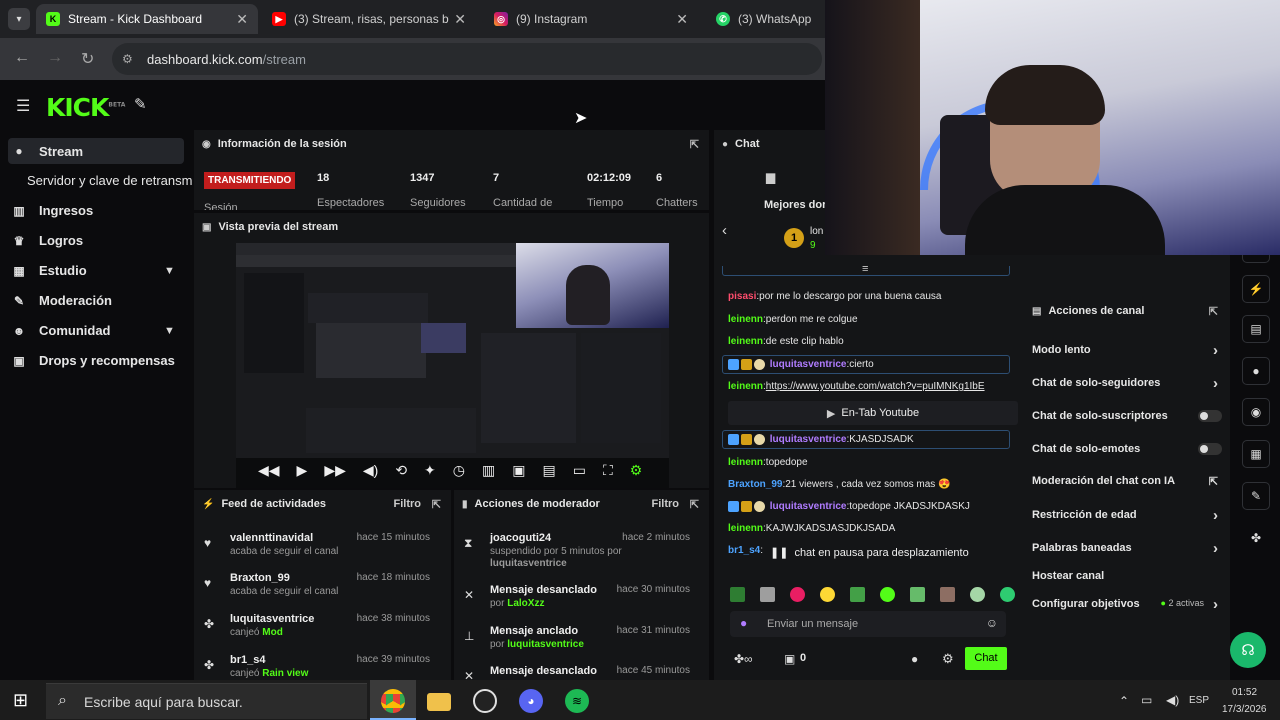  I want to click on table-icon: ▦, so click(1256, 454).